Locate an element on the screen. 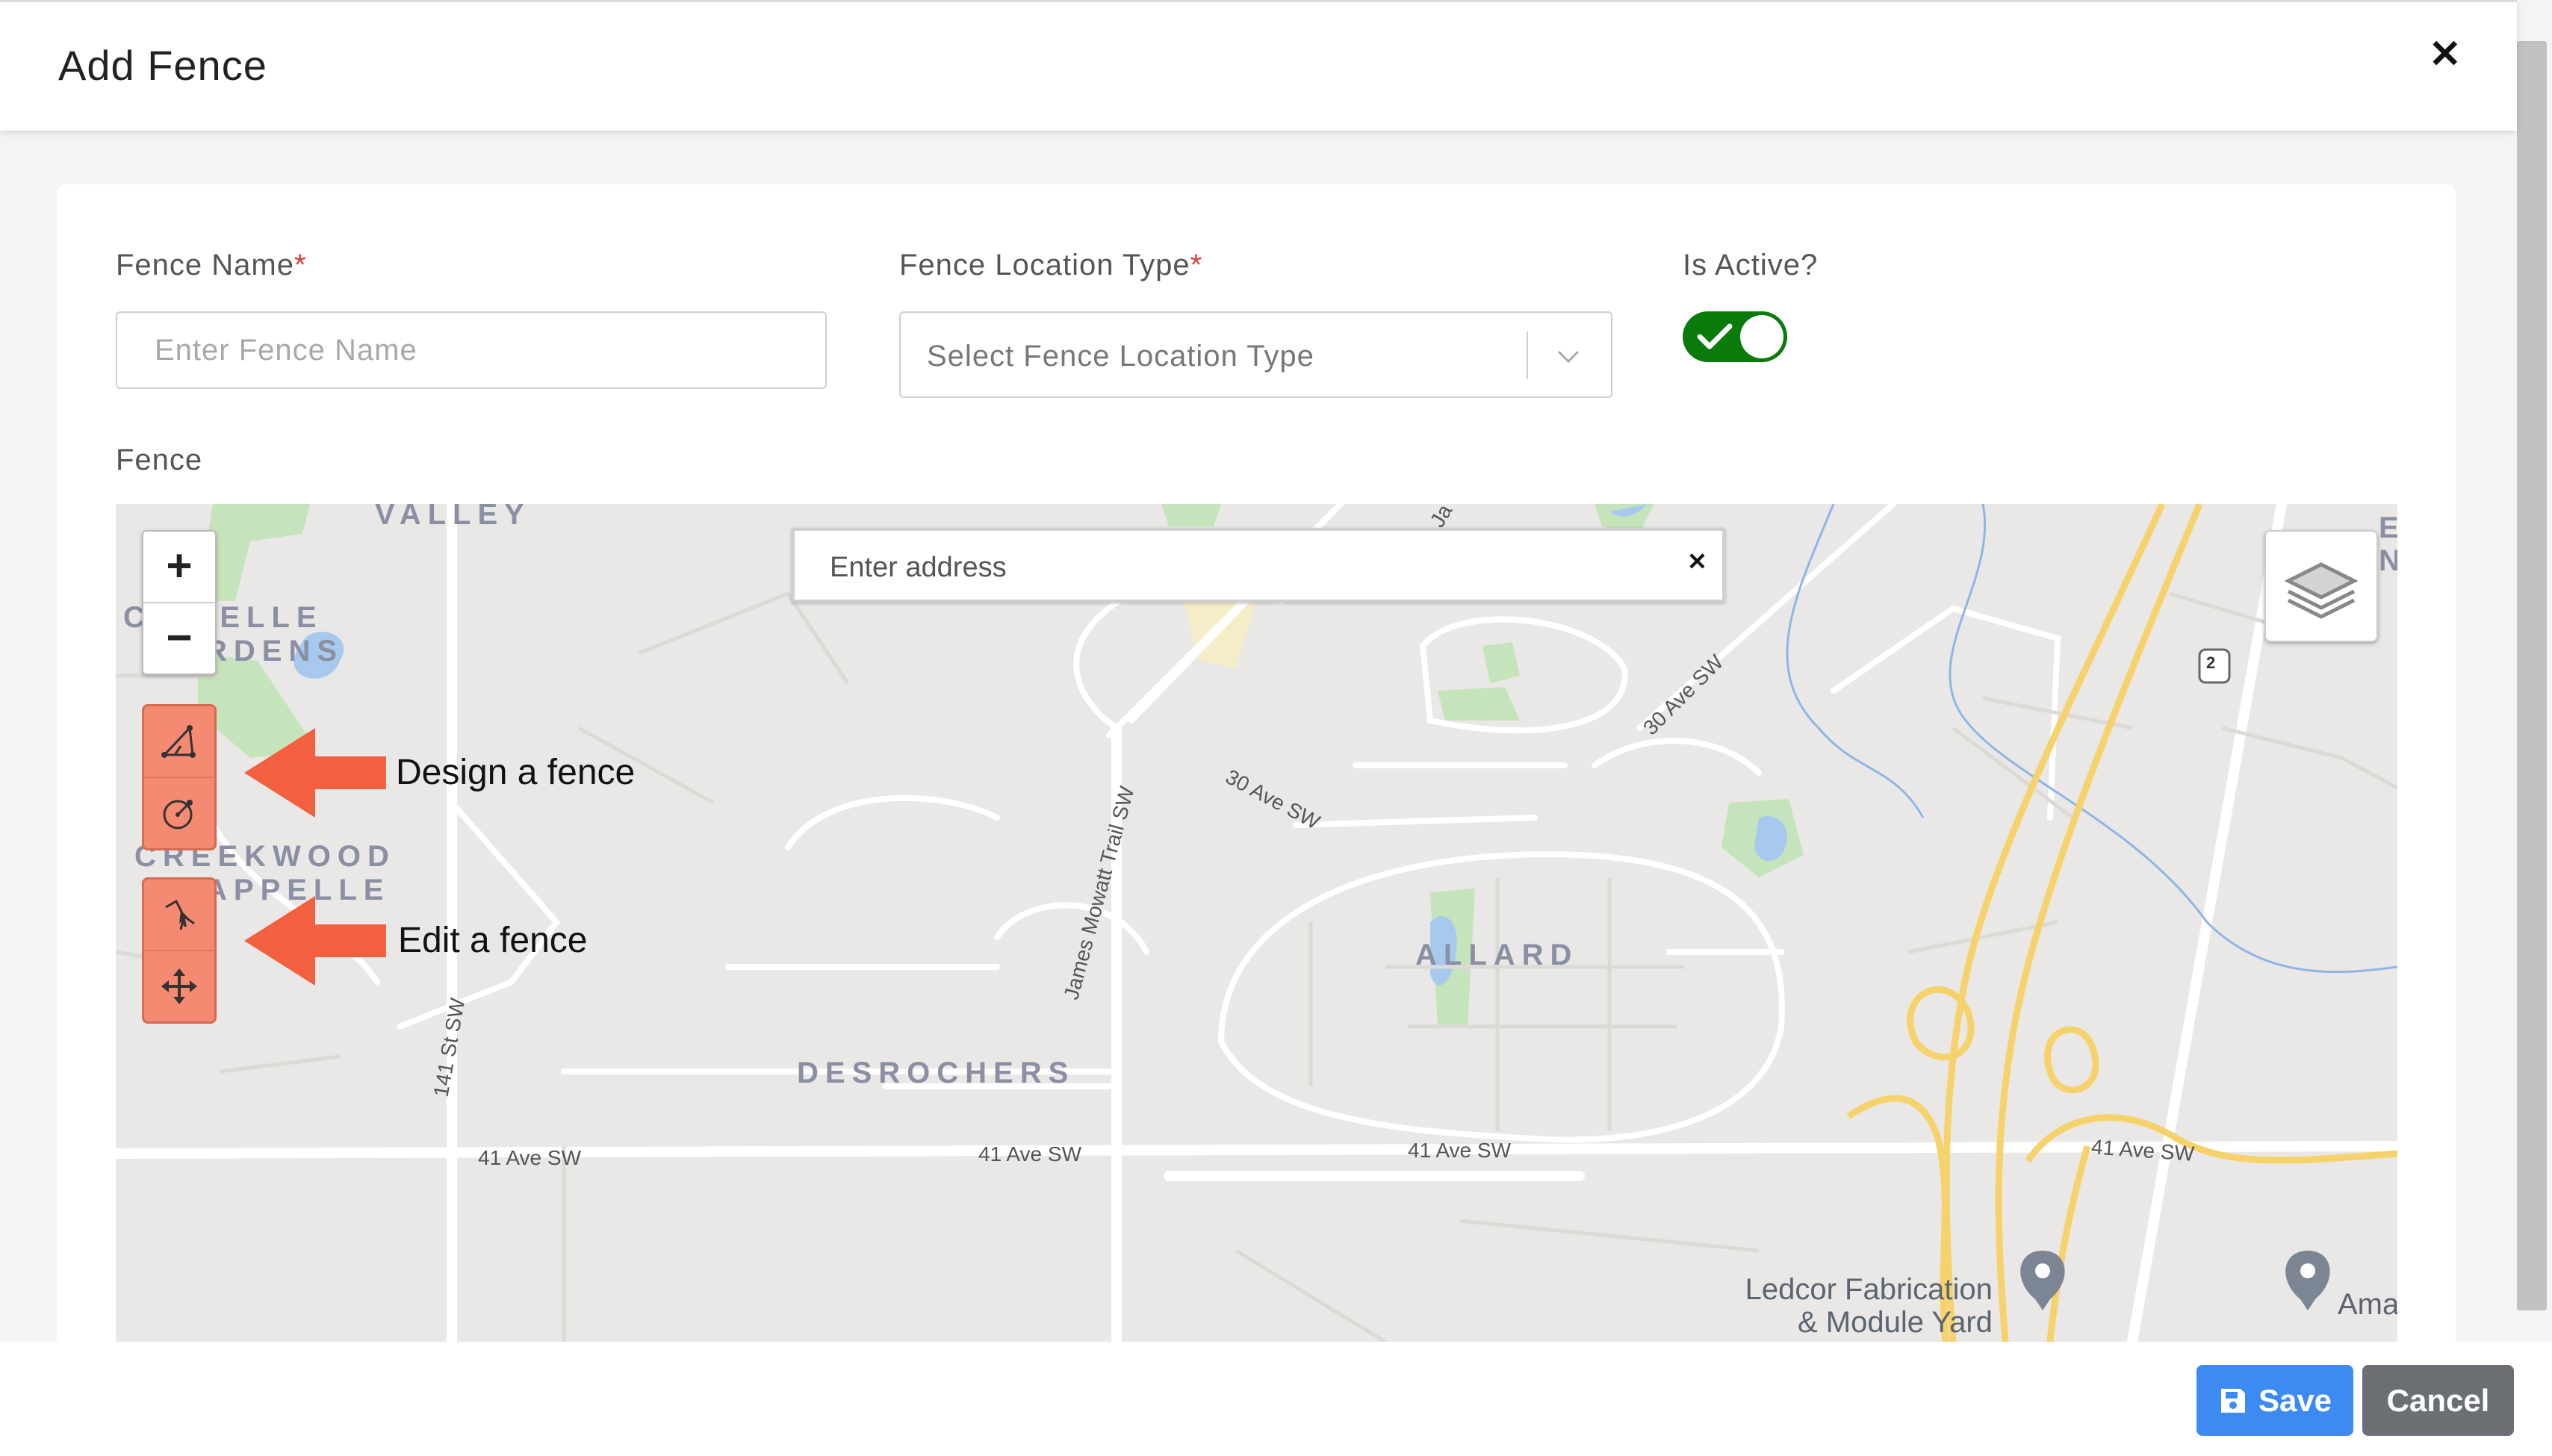 The height and width of the screenshot is (1456, 2552). draw-polygon-button is located at coordinates (179, 741).